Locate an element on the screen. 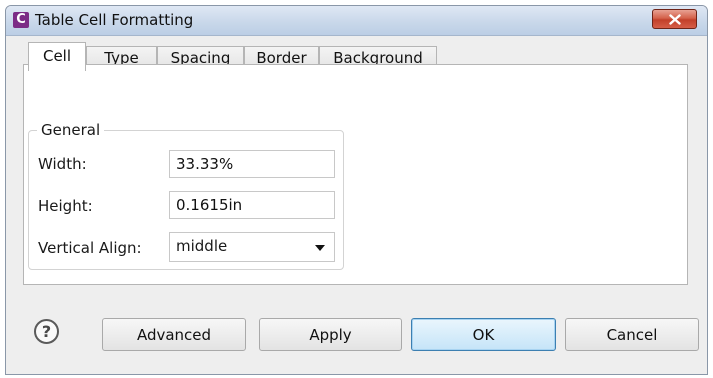 Image resolution: width=713 pixels, height=378 pixels. width-label: Width: is located at coordinates (62, 164).